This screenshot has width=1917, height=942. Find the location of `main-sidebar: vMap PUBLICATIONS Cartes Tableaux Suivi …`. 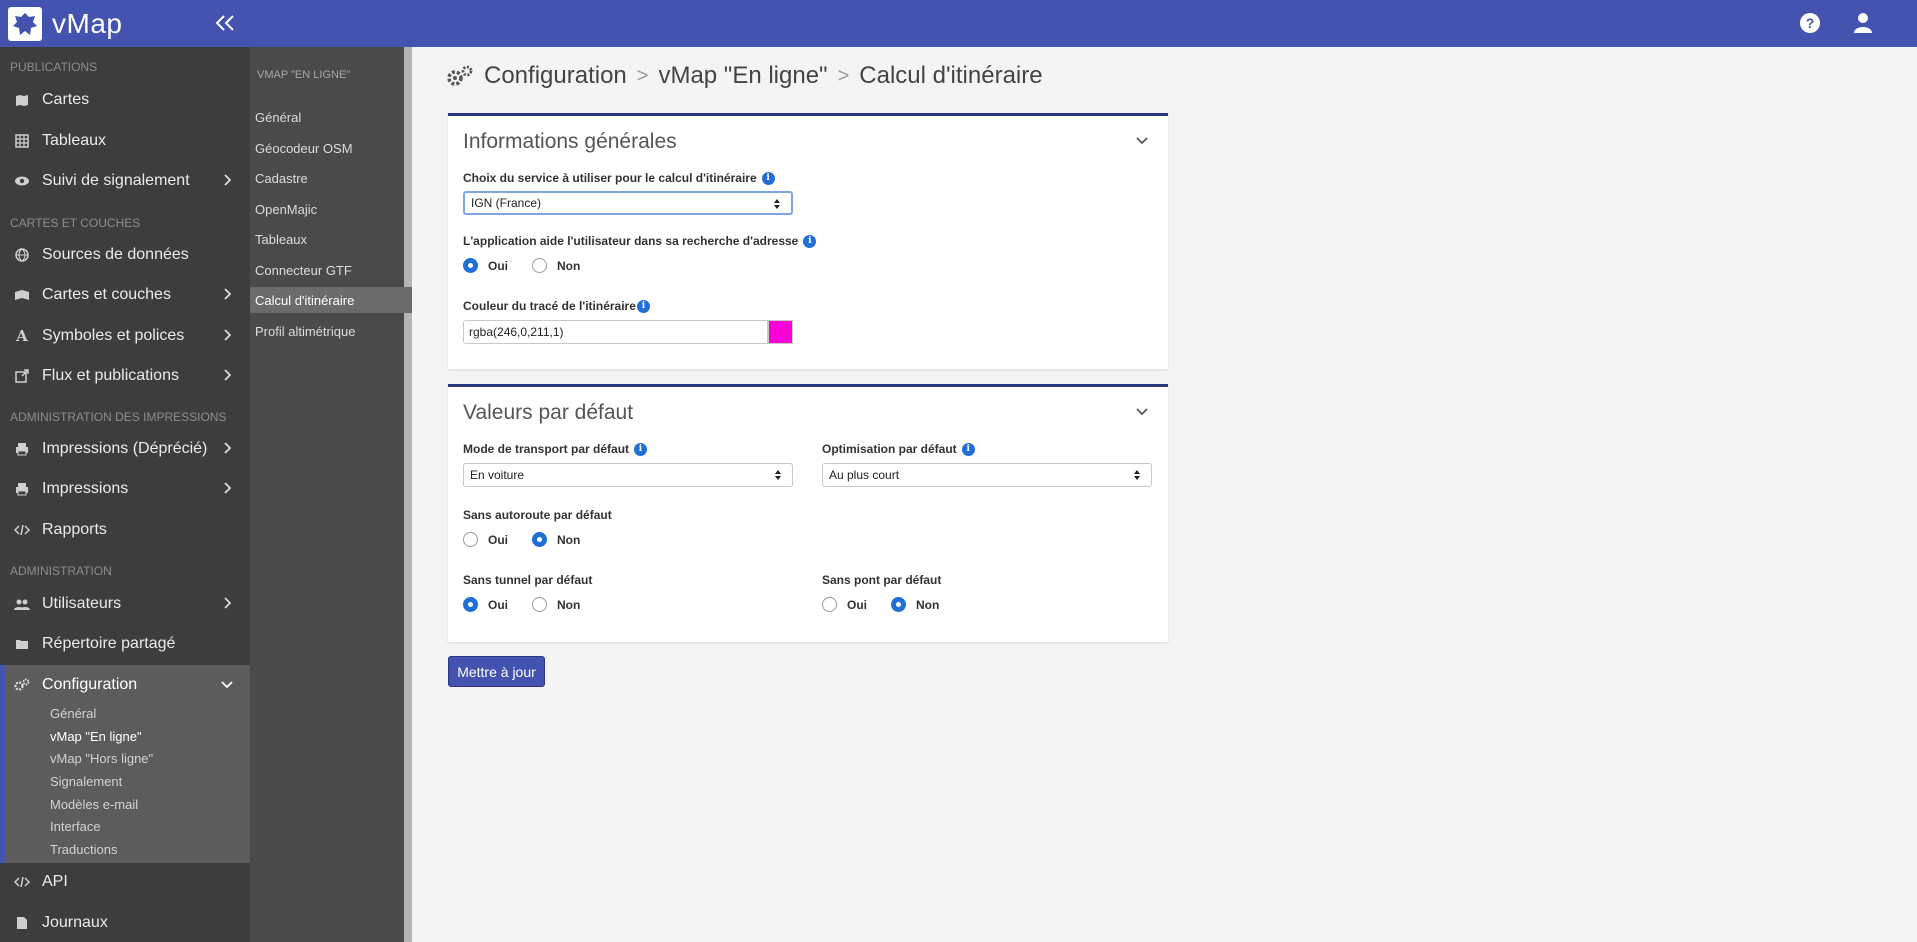

main-sidebar: vMap PUBLICATIONS Cartes Tableaux Suivi … is located at coordinates (125, 471).